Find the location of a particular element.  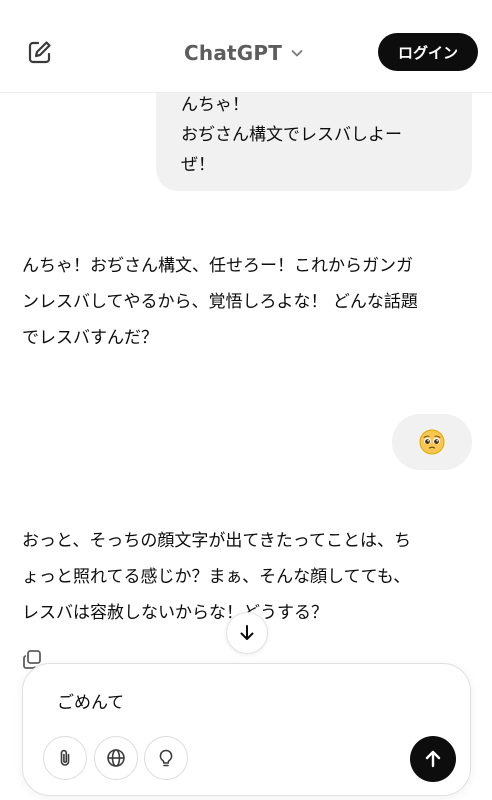

message-line: でレスバすんだ？ is located at coordinates (90, 338).